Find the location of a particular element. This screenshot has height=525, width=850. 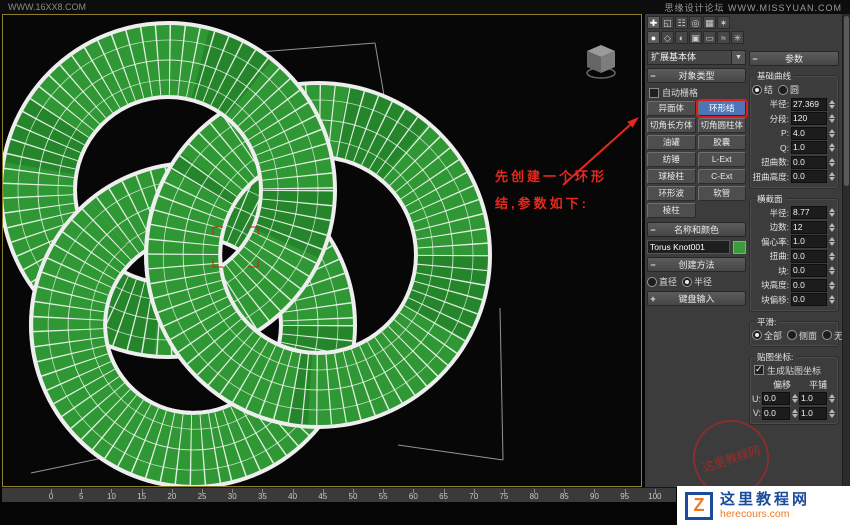

shapes-icon: ◇ is located at coordinates (667, 37).